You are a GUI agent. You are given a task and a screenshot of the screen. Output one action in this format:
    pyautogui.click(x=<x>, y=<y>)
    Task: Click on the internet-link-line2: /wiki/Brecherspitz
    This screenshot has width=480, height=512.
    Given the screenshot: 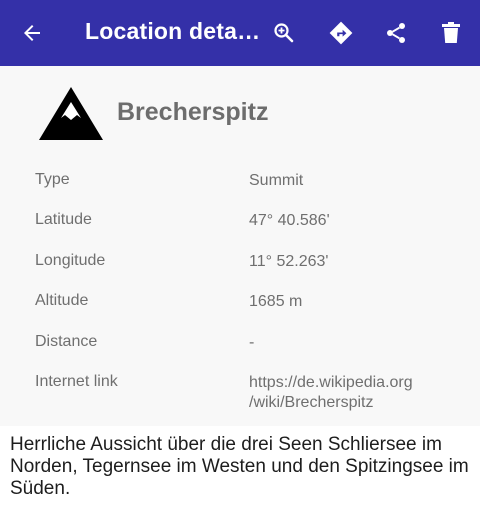 What is the action you would take?
    pyautogui.click(x=354, y=403)
    